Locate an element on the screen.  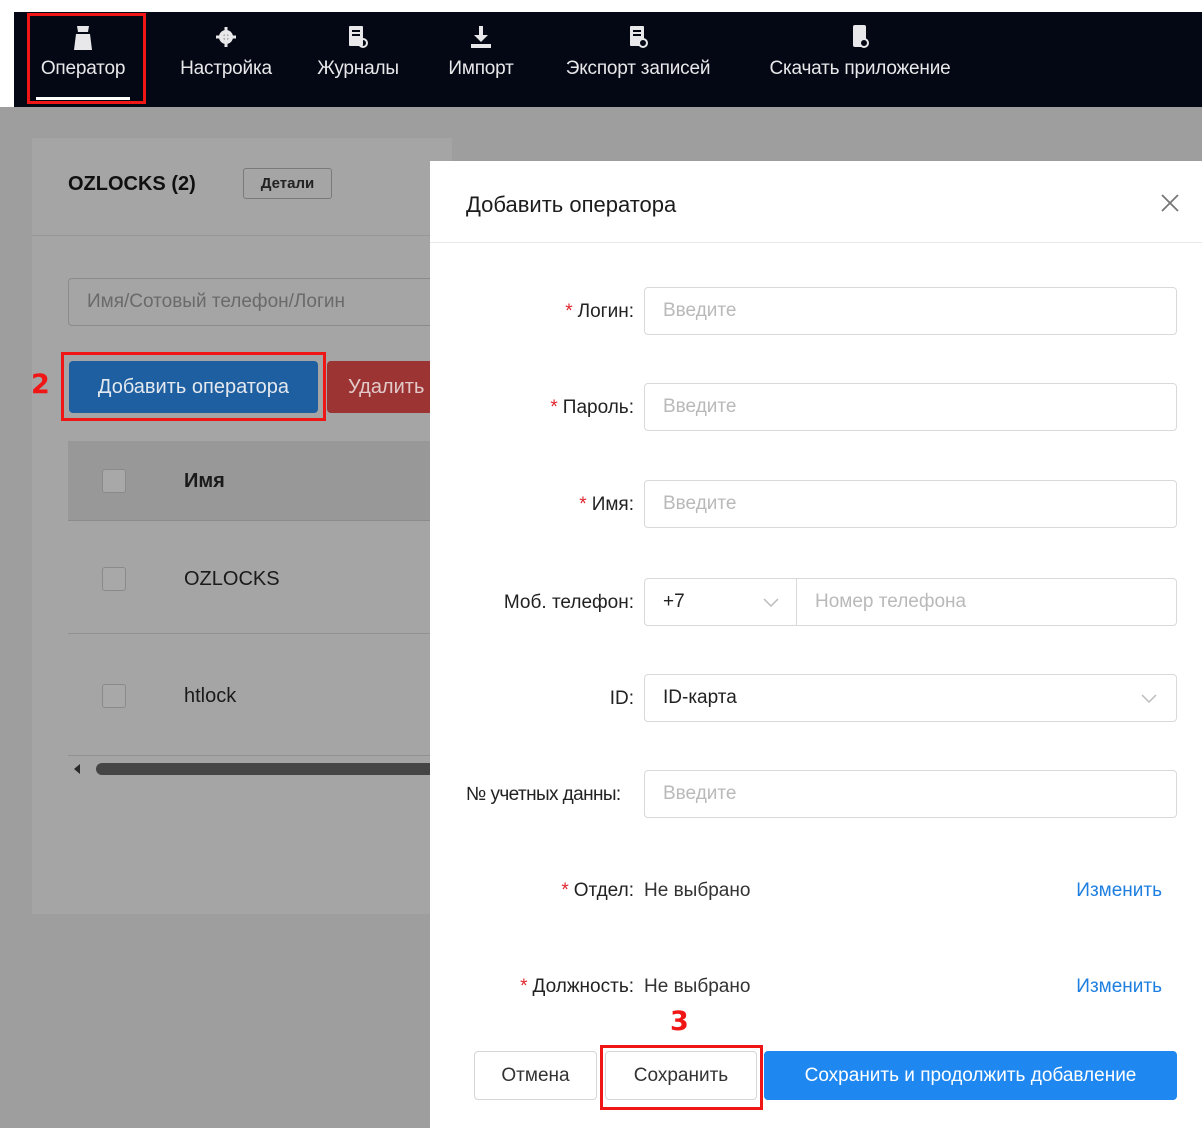
nav-item-settings: Настройка is located at coordinates (226, 64).